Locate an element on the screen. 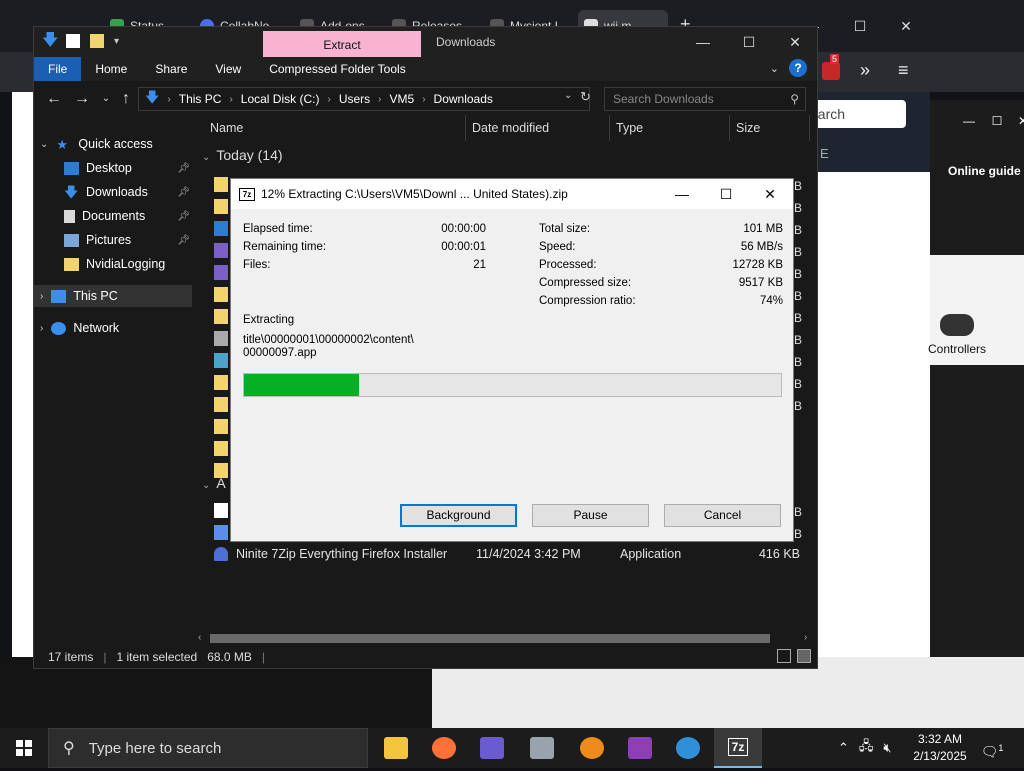 The height and width of the screenshot is (771, 1024). cancel-button: Cancel is located at coordinates (722, 515).